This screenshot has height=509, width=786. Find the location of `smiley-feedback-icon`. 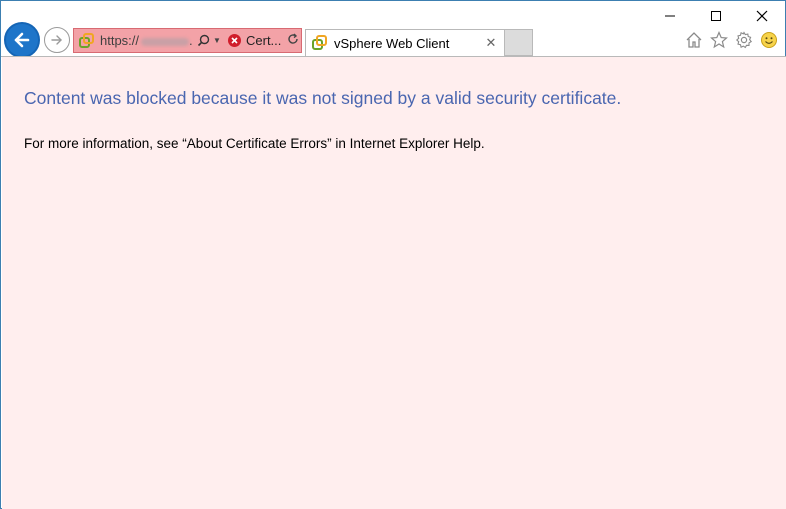

smiley-feedback-icon is located at coordinates (769, 40).